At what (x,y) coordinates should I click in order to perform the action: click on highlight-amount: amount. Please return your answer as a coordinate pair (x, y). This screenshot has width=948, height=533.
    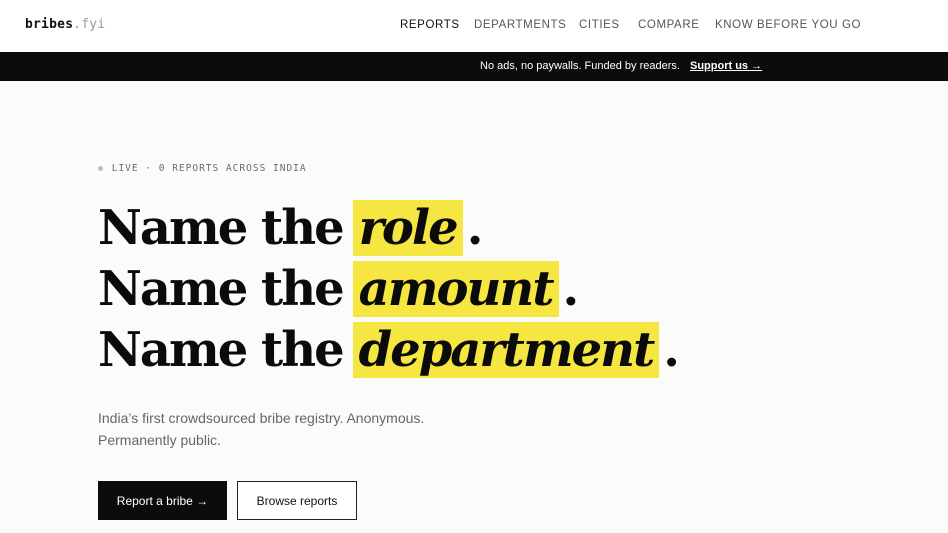
    Looking at the image, I should click on (455, 289).